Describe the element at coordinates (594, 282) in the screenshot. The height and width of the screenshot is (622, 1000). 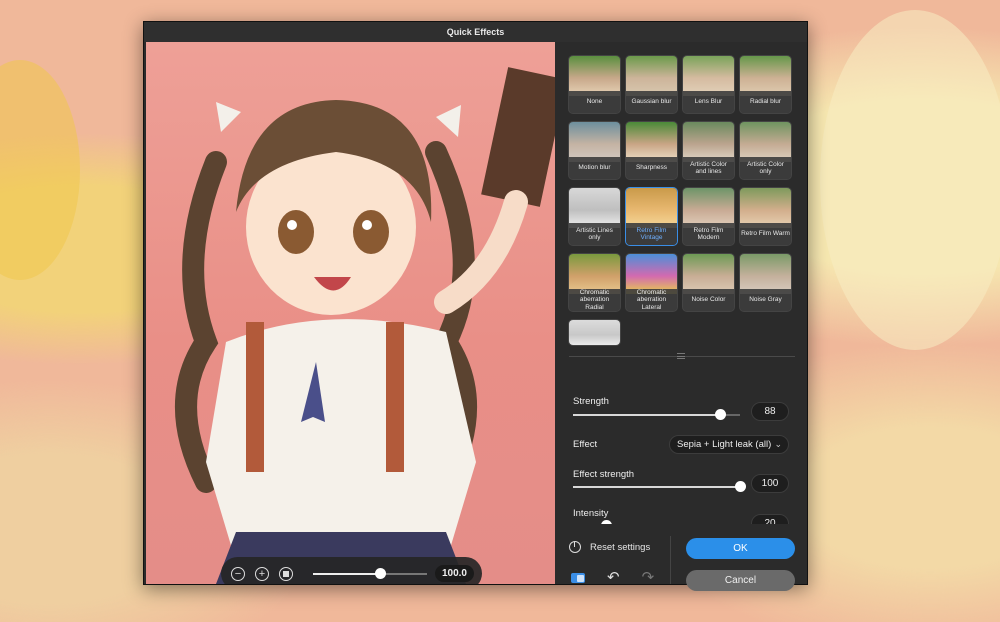
I see `effect-thumbnail: Chromatic aberration Radial` at that location.